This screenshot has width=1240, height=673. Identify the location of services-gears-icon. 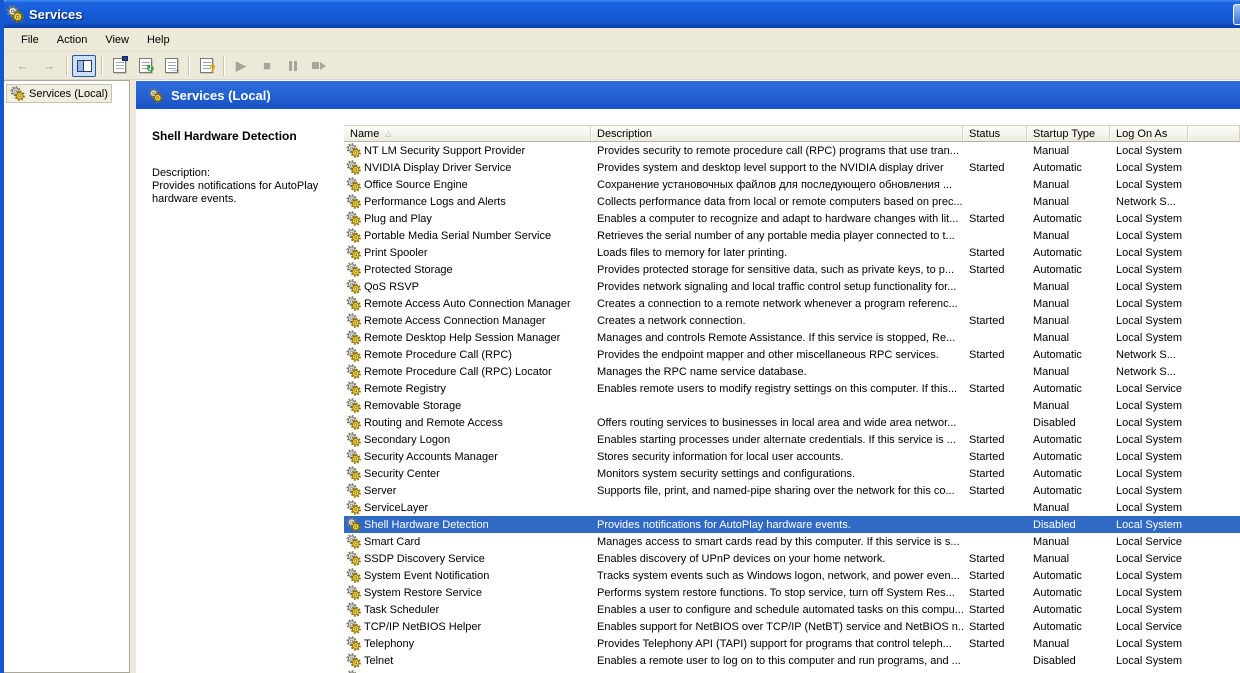
(155, 95).